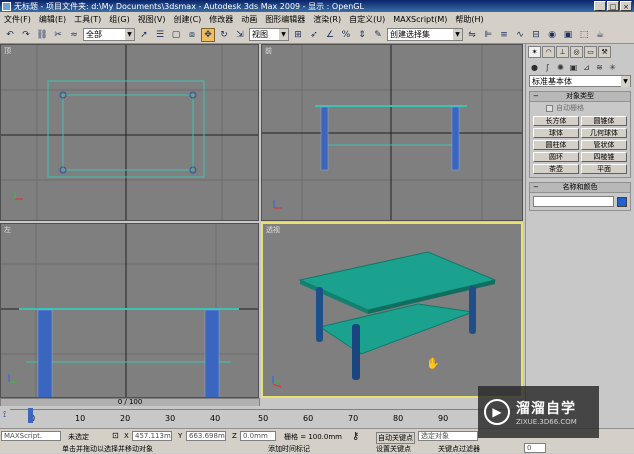 The width and height of the screenshot is (634, 454). Describe the element at coordinates (58, 35) in the screenshot. I see `unlink-icon: ✂` at that location.